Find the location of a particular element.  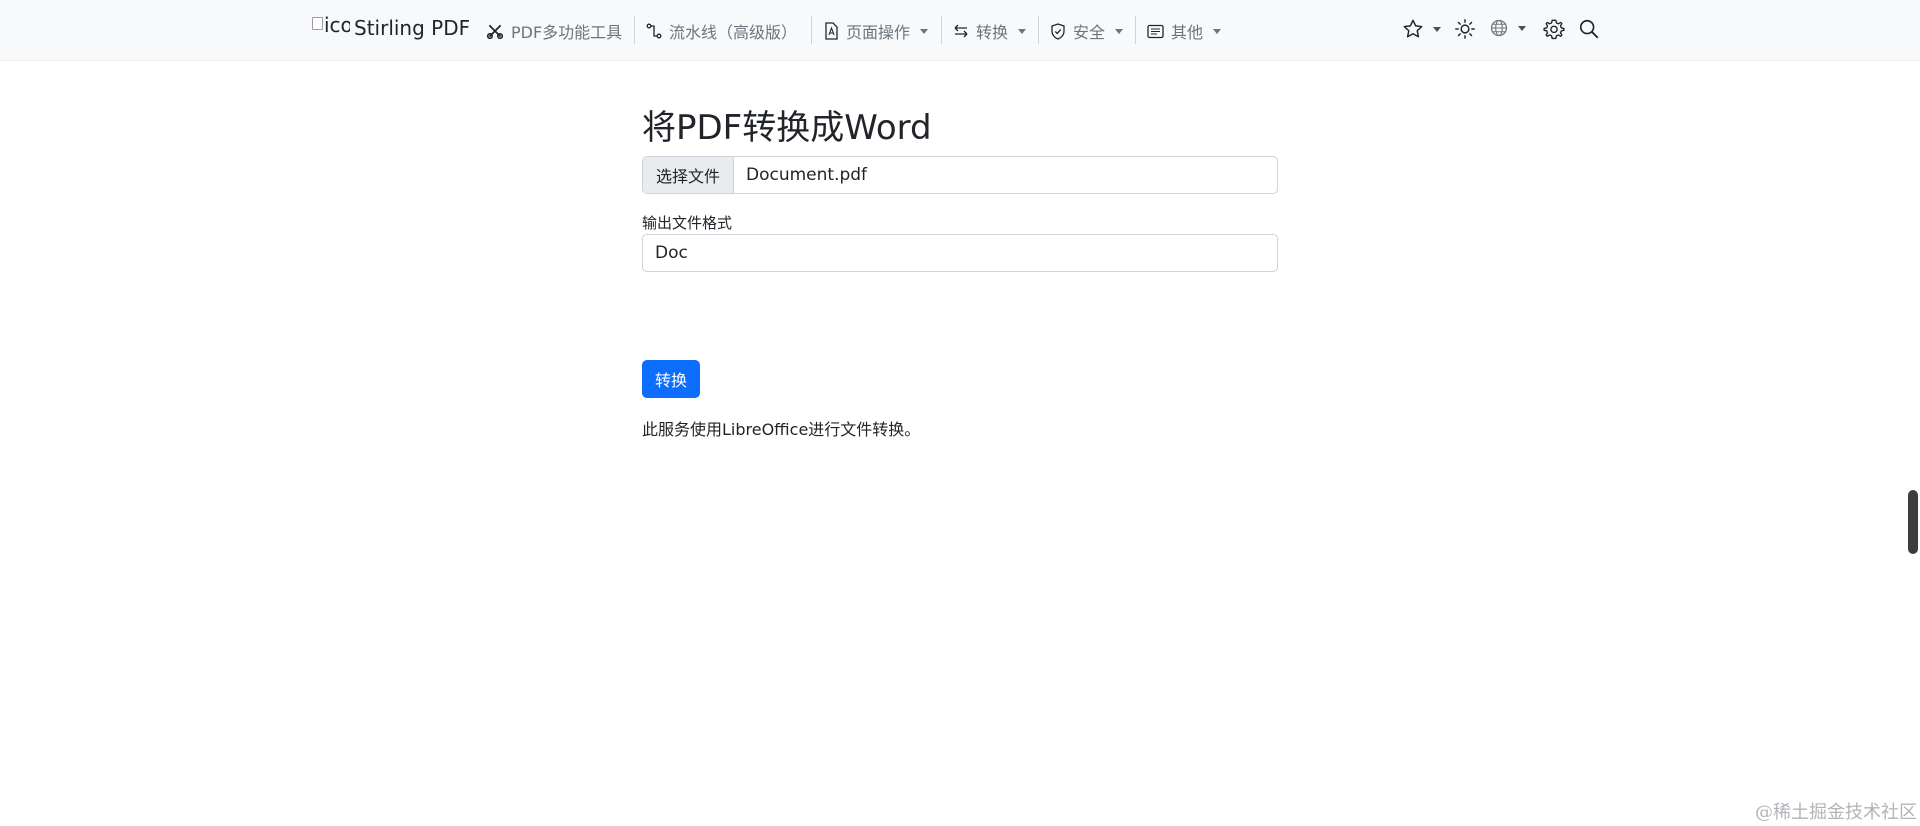

choose-file-button: 选择文件 is located at coordinates (688, 175).